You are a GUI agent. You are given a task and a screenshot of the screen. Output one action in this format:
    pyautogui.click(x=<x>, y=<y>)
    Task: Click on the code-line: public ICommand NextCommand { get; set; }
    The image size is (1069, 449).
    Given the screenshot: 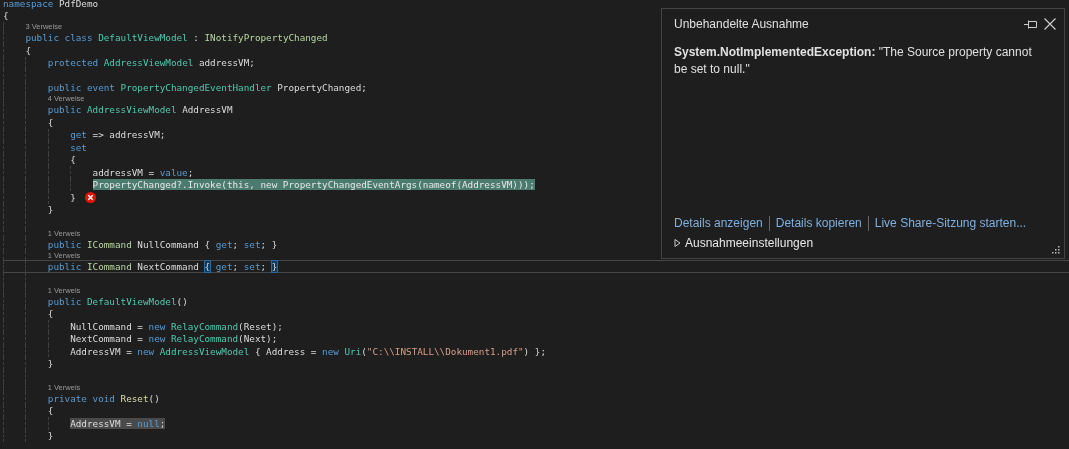 What is the action you would take?
    pyautogui.click(x=162, y=267)
    